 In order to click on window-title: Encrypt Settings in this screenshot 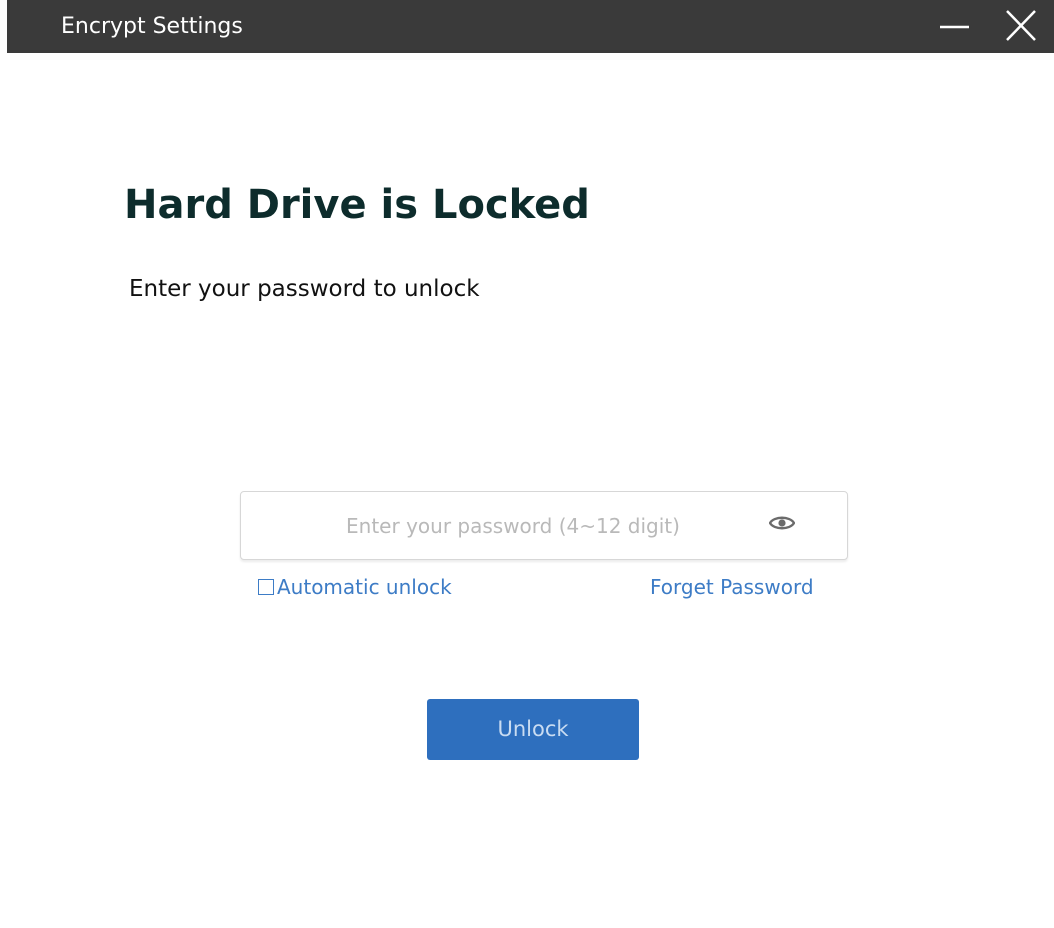, I will do `click(152, 26)`.